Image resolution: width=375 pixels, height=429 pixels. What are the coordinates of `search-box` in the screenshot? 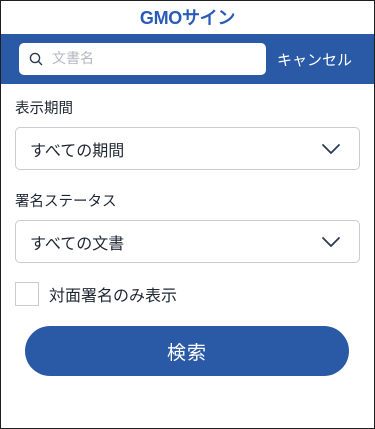 It's located at (142, 59).